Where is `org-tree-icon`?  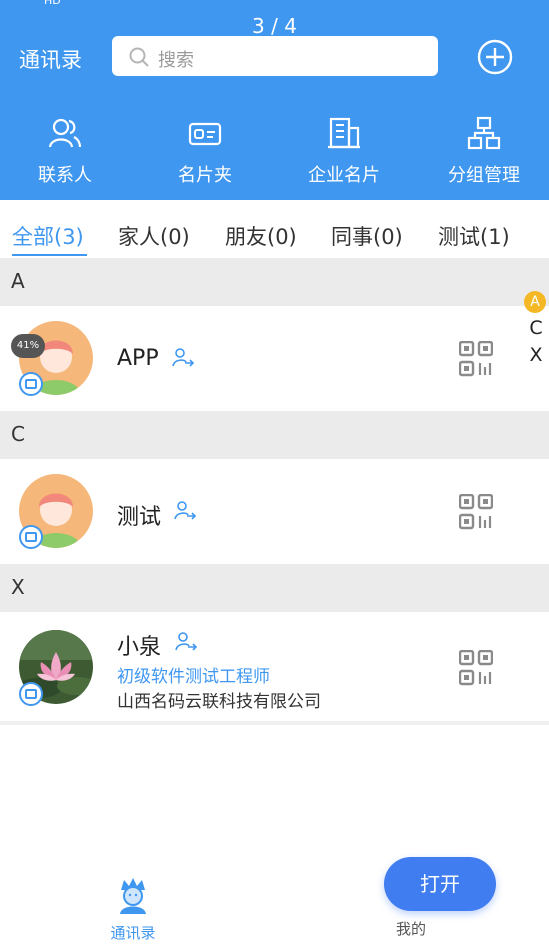 org-tree-icon is located at coordinates (484, 133).